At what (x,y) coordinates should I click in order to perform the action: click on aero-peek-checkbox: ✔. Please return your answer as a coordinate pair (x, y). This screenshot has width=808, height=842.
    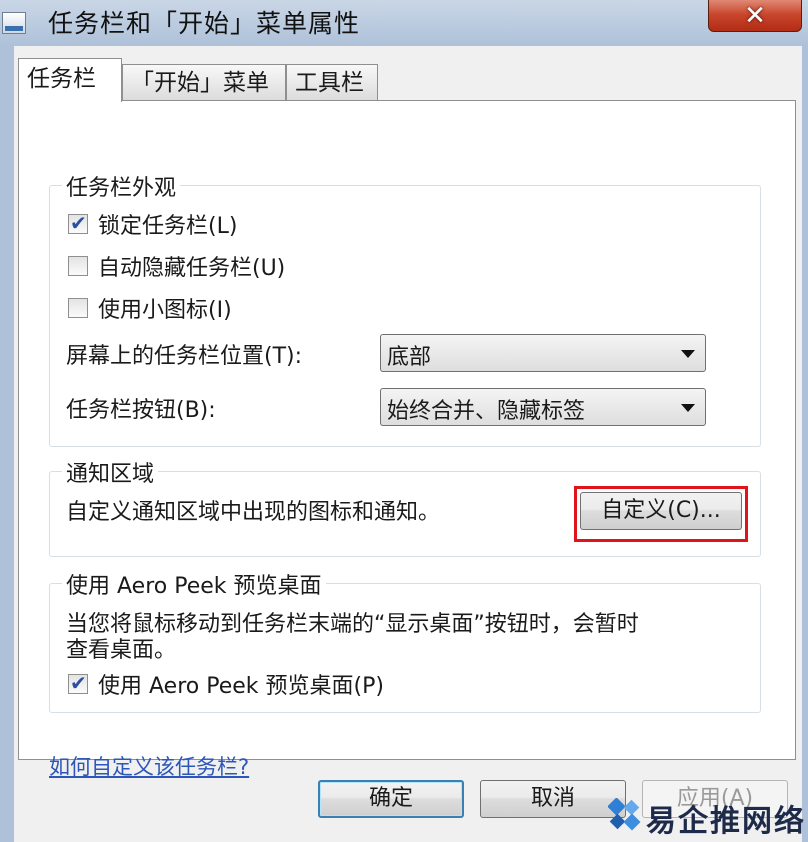
    Looking at the image, I should click on (78, 683).